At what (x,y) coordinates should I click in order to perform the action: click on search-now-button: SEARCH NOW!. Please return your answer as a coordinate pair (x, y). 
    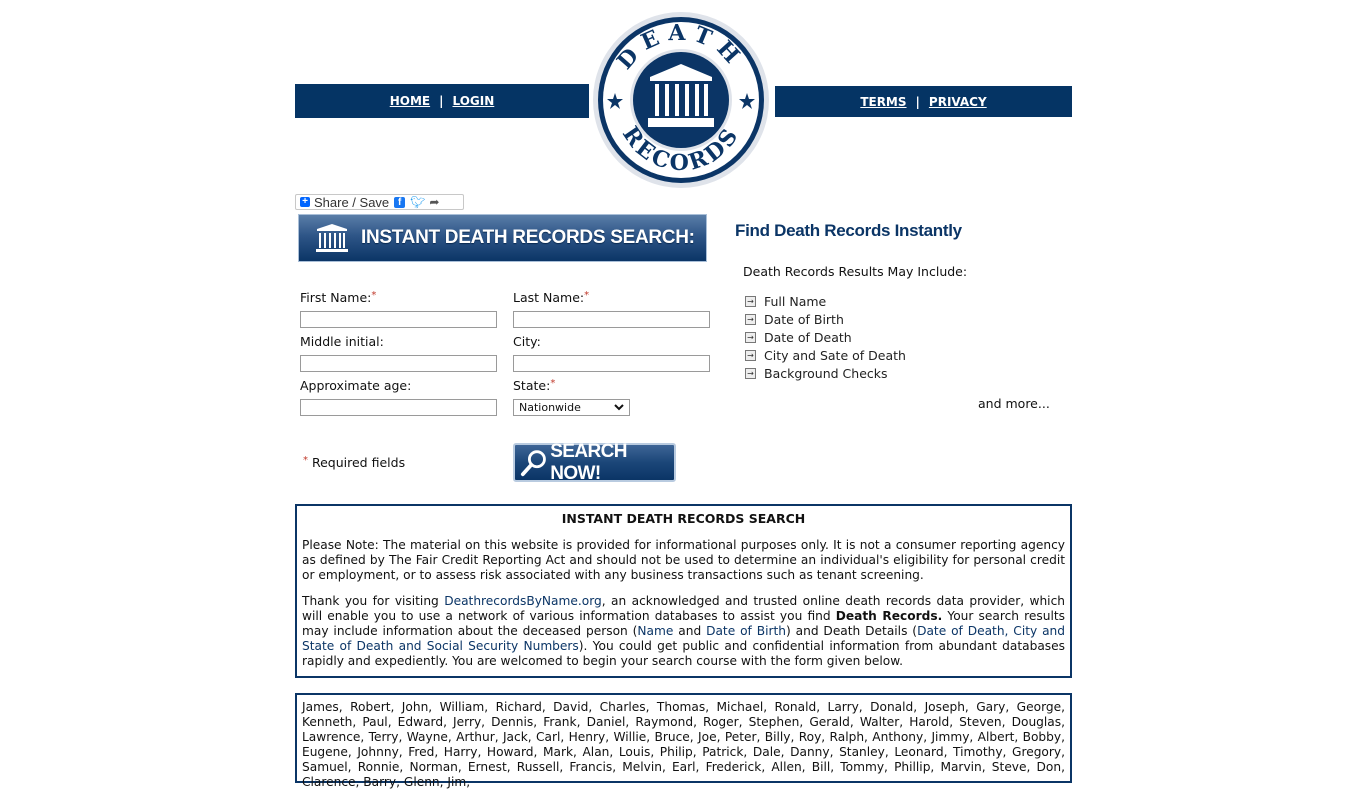
    Looking at the image, I should click on (594, 462).